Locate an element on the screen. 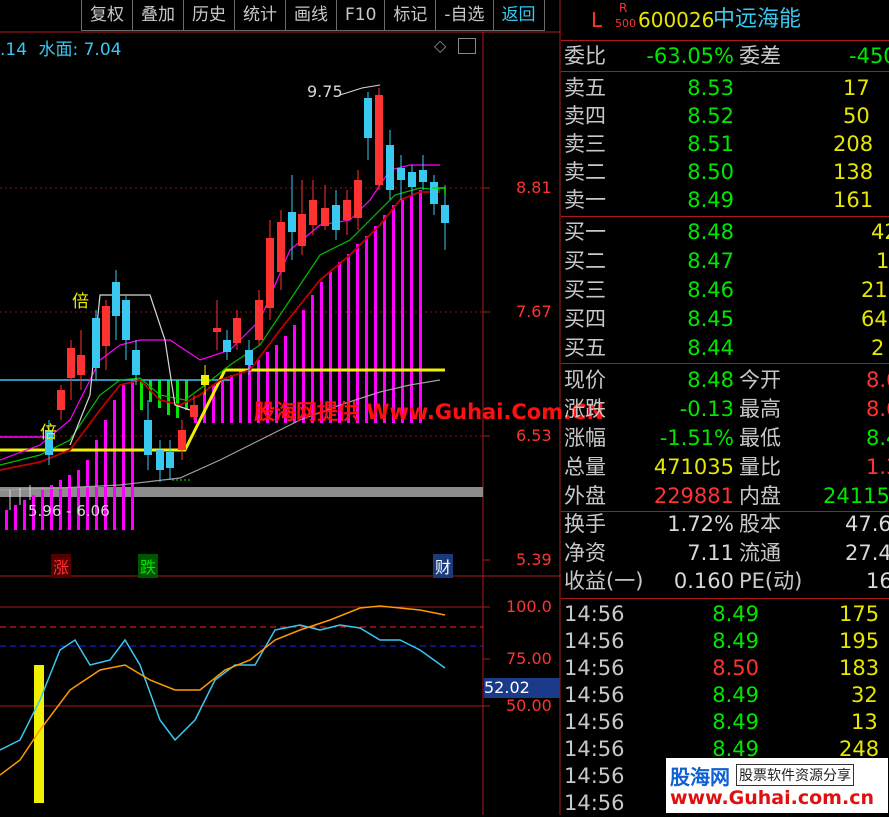 This screenshot has height=817, width=889. price-axis-label-1: 8.81 is located at coordinates (534, 187).